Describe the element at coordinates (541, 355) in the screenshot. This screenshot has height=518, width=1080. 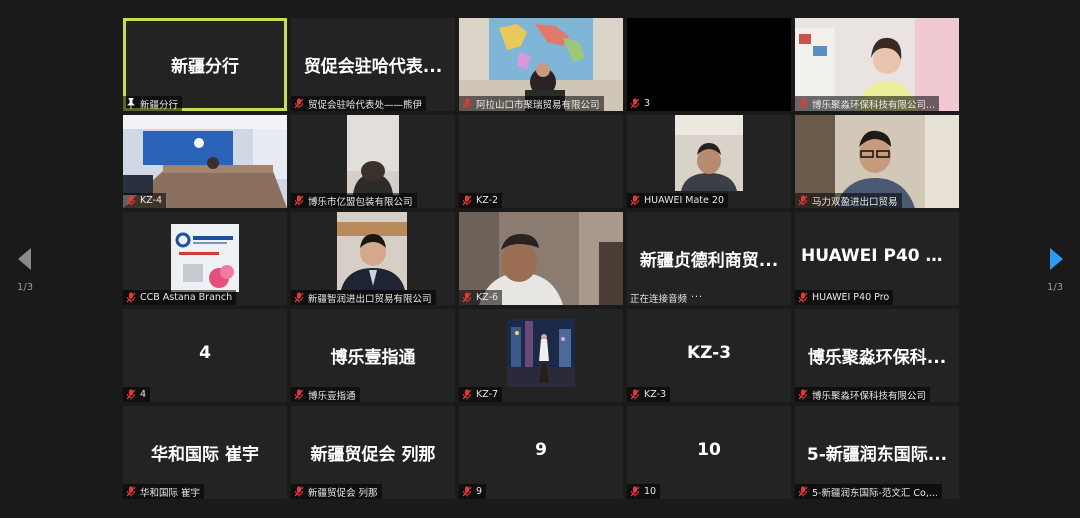
I see `participant-tile: KZ-7` at that location.